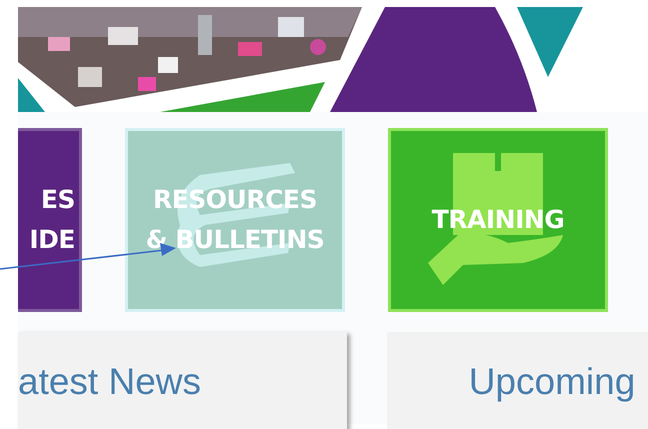  Describe the element at coordinates (50, 220) in the screenshot. I see `tile: ES IDE` at that location.